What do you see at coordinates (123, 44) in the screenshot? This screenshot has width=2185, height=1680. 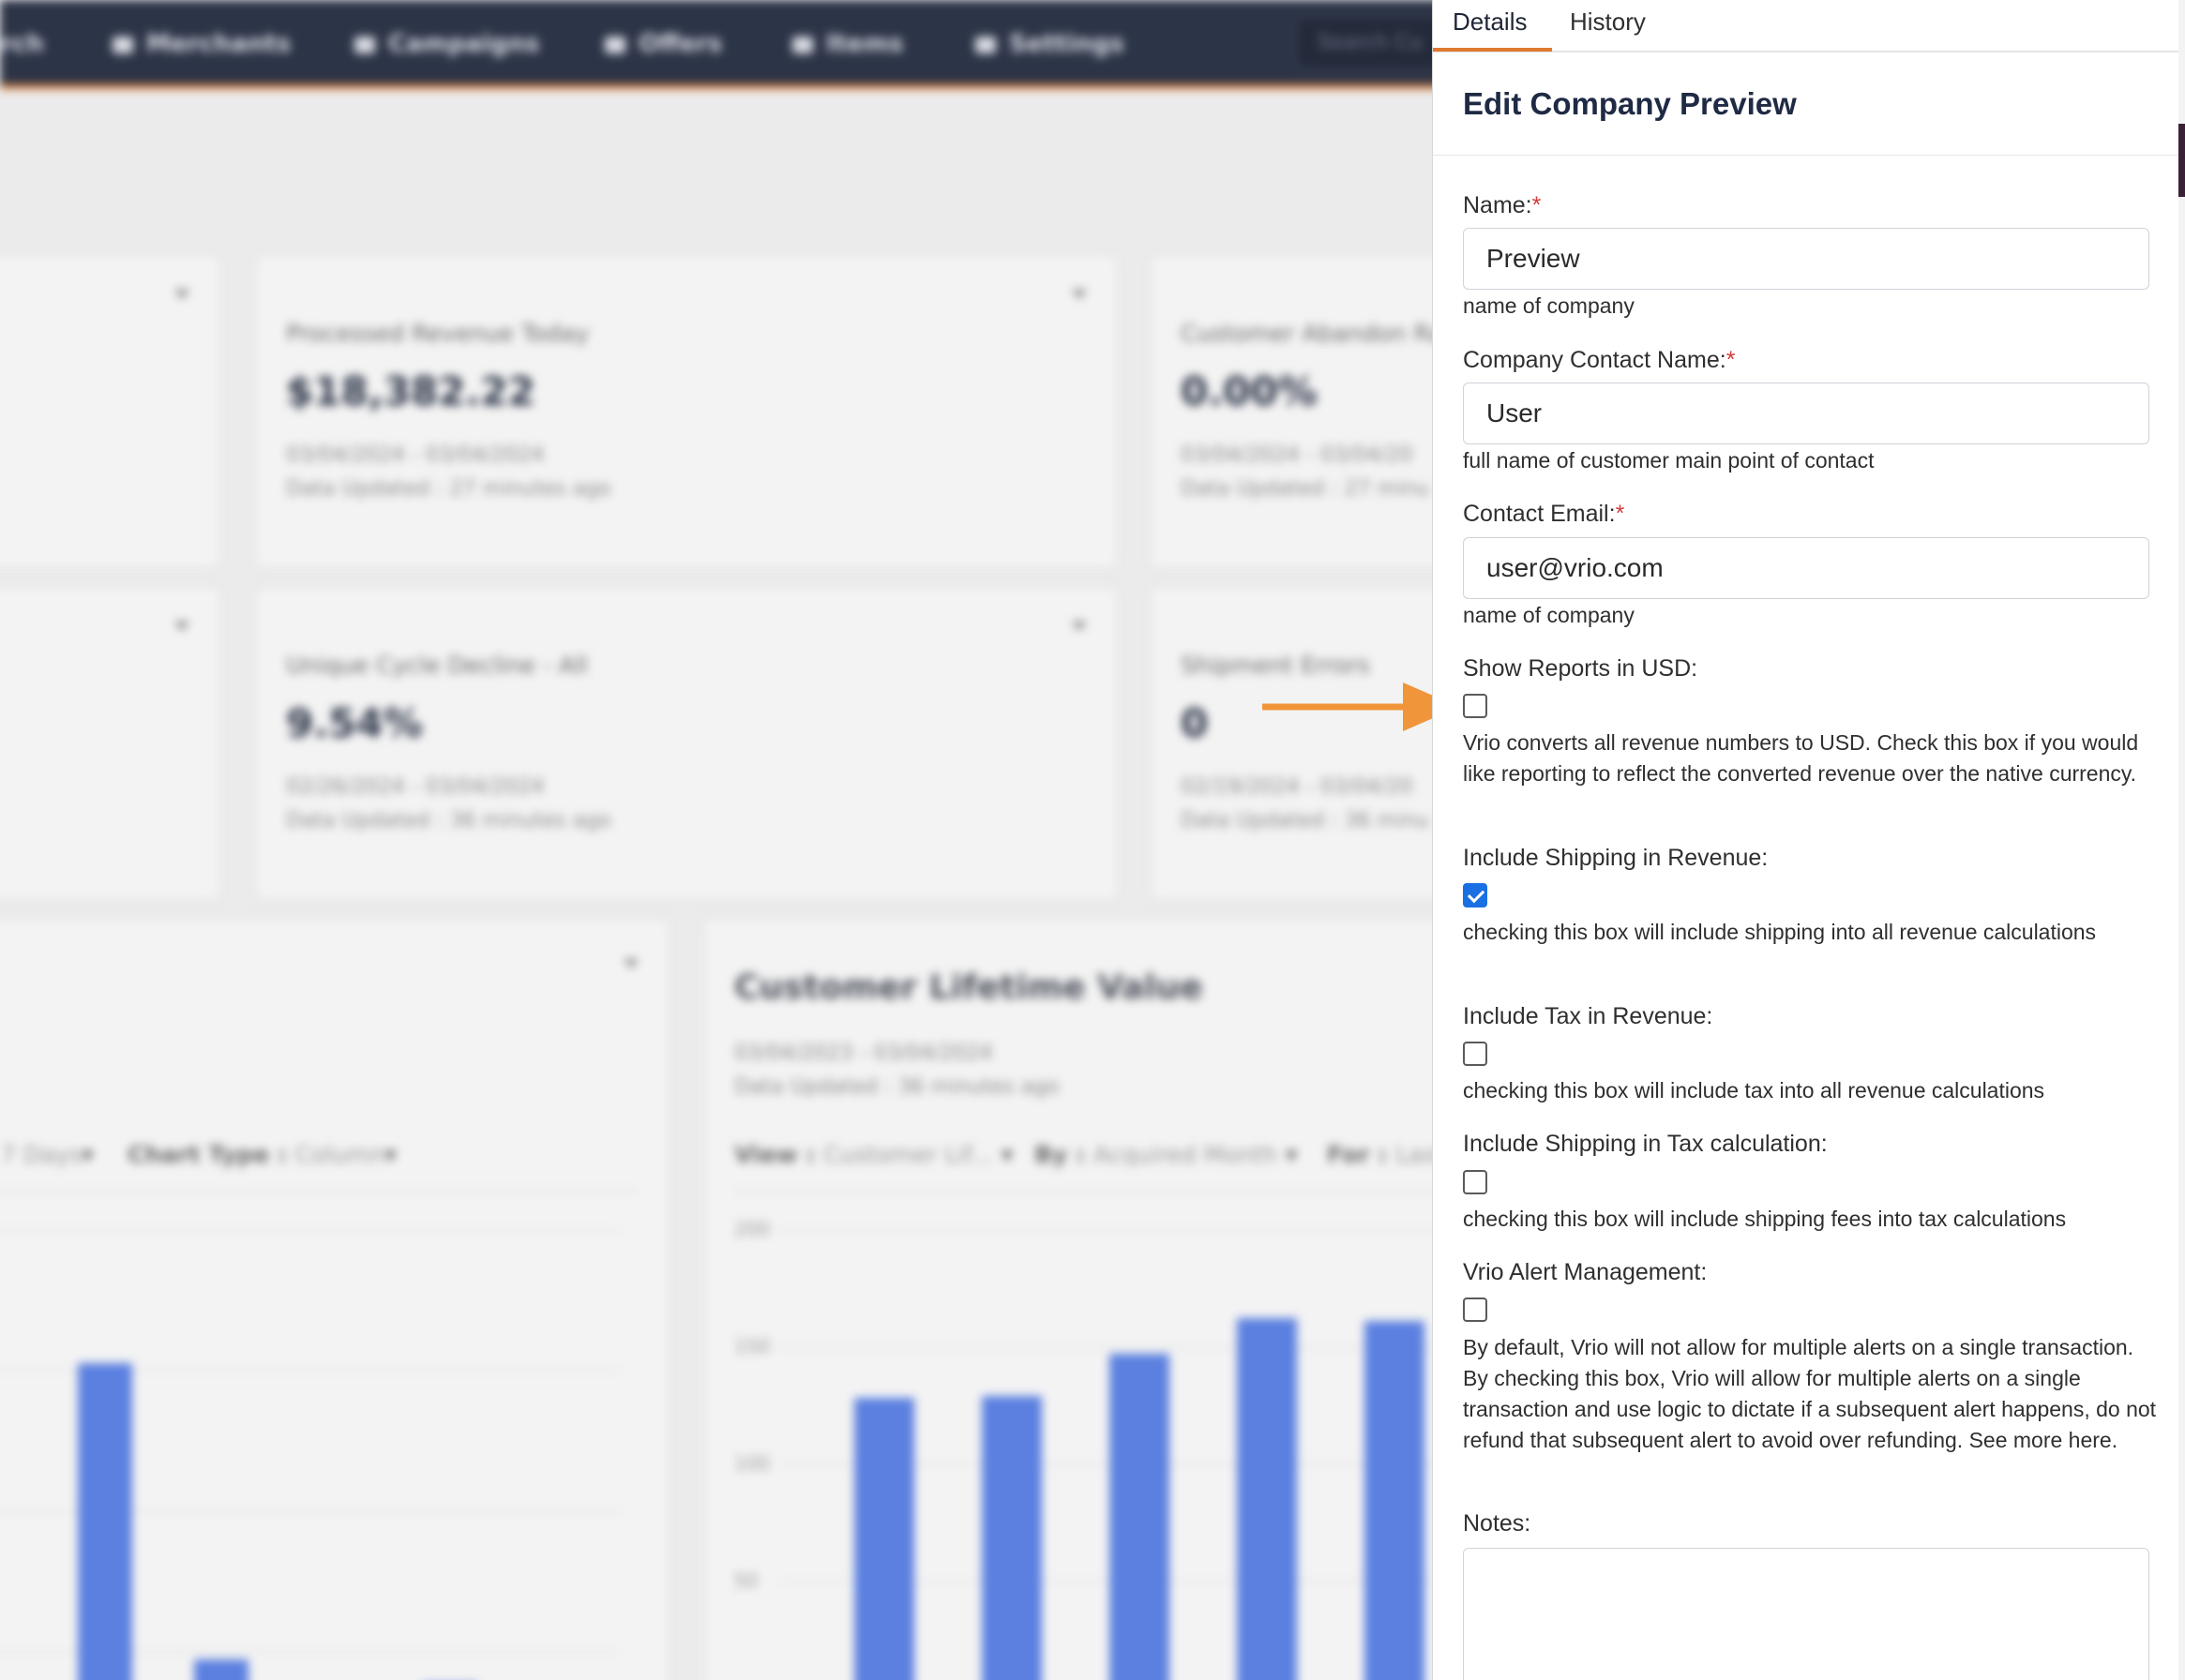 I see `store-icon` at bounding box center [123, 44].